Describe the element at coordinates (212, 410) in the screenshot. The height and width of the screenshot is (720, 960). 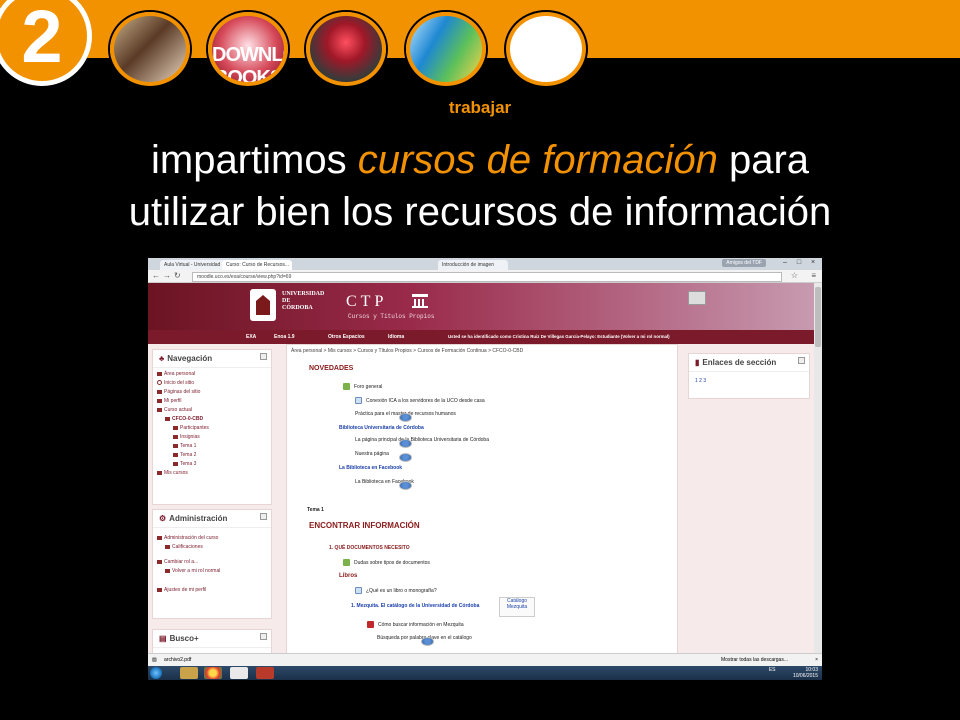
I see `nav-curso-actual: Curso actual` at that location.